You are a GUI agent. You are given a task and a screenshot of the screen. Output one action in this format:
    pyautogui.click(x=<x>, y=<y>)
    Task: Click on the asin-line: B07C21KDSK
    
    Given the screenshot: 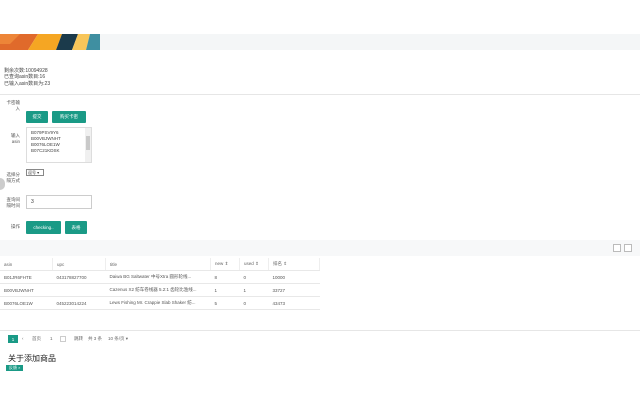 What is the action you would take?
    pyautogui.click(x=45, y=150)
    